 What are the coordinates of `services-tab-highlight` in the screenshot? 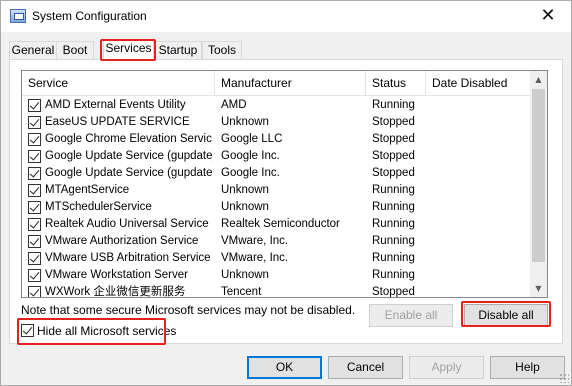 It's located at (128, 50).